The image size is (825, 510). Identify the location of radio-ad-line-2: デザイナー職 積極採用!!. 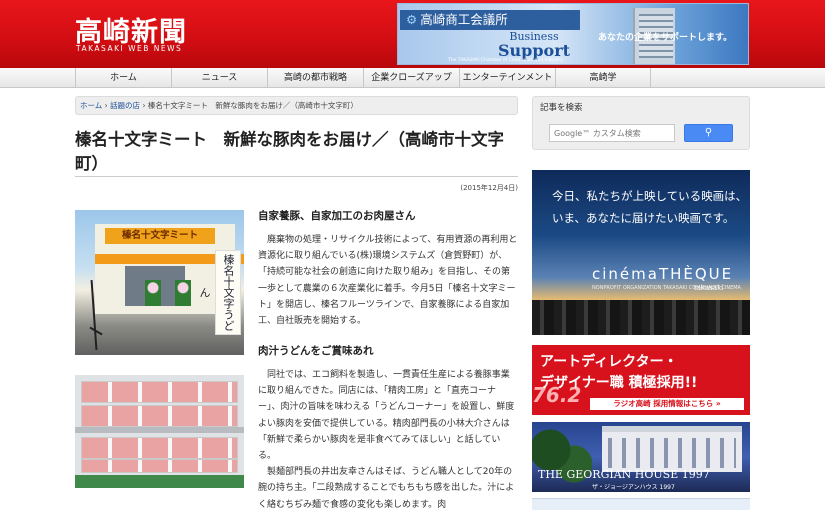
(619, 383).